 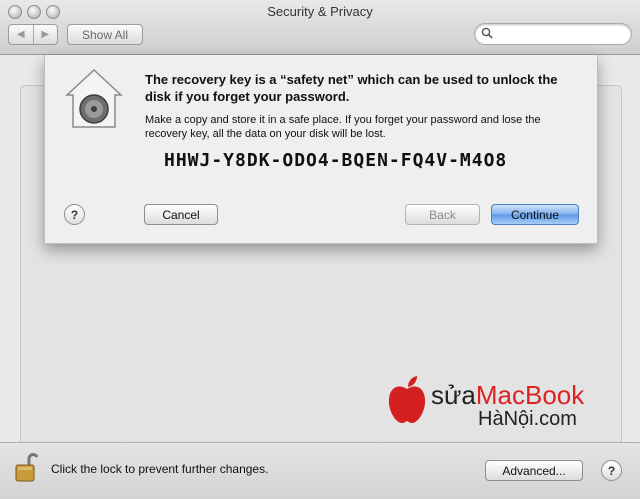 What do you see at coordinates (74, 214) in the screenshot?
I see `help-button: ?` at bounding box center [74, 214].